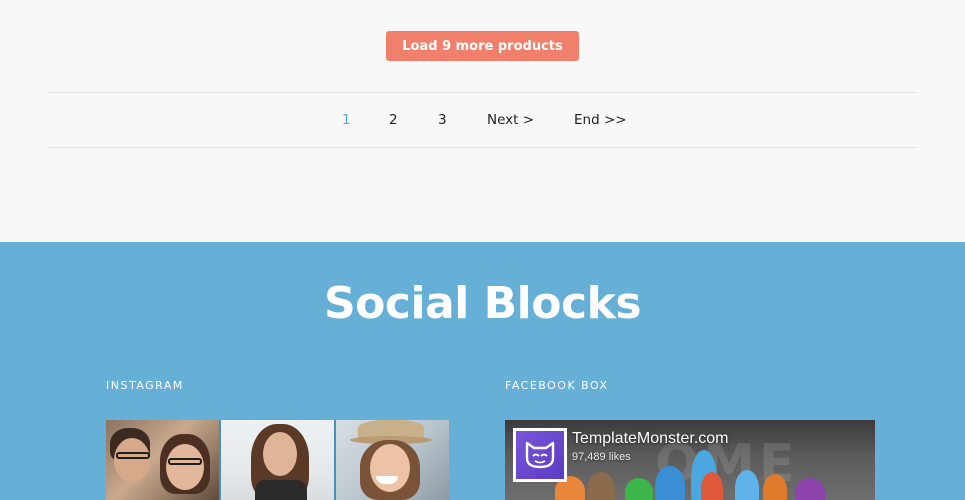 The height and width of the screenshot is (500, 965). What do you see at coordinates (482, 303) in the screenshot?
I see `section-title: Social Blocks` at bounding box center [482, 303].